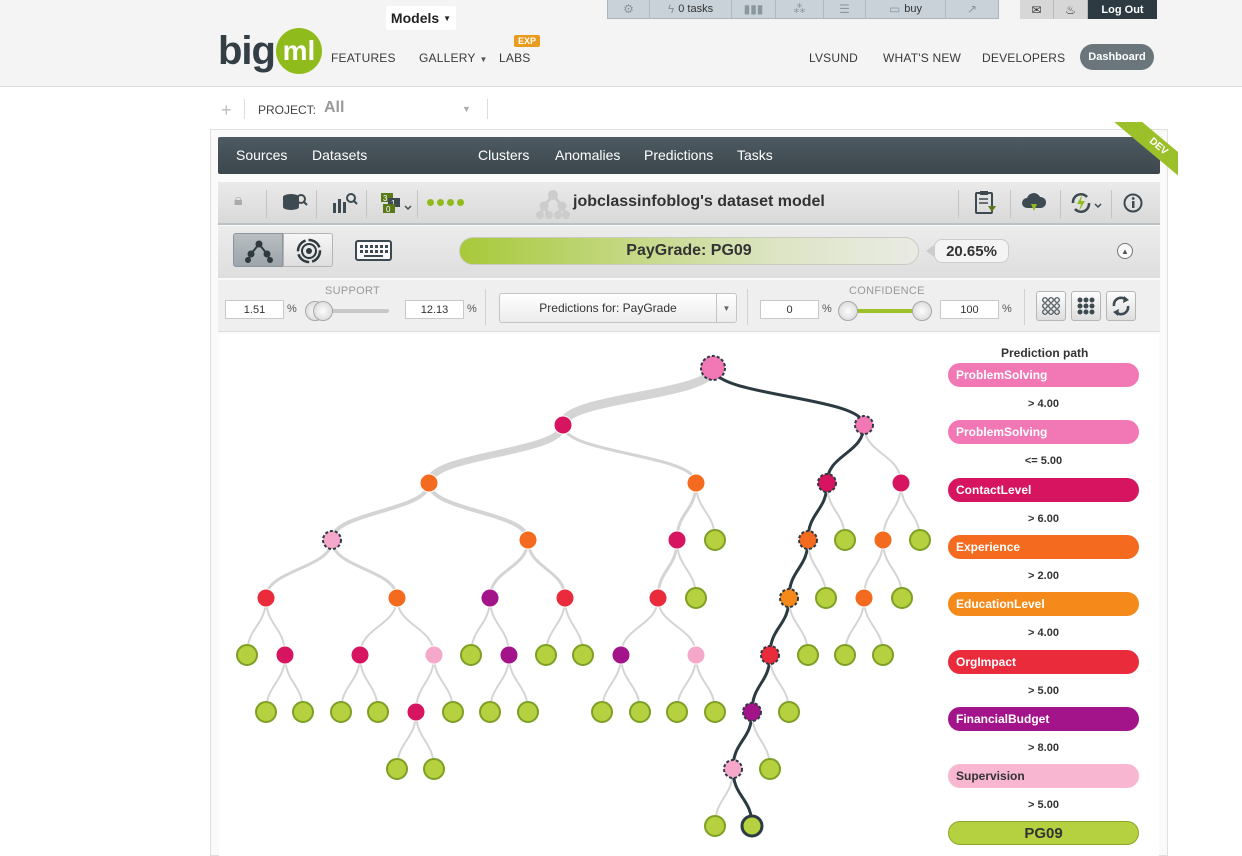 The image size is (1242, 856). Describe the element at coordinates (363, 58) in the screenshot. I see `nav-features: FEATURES` at that location.